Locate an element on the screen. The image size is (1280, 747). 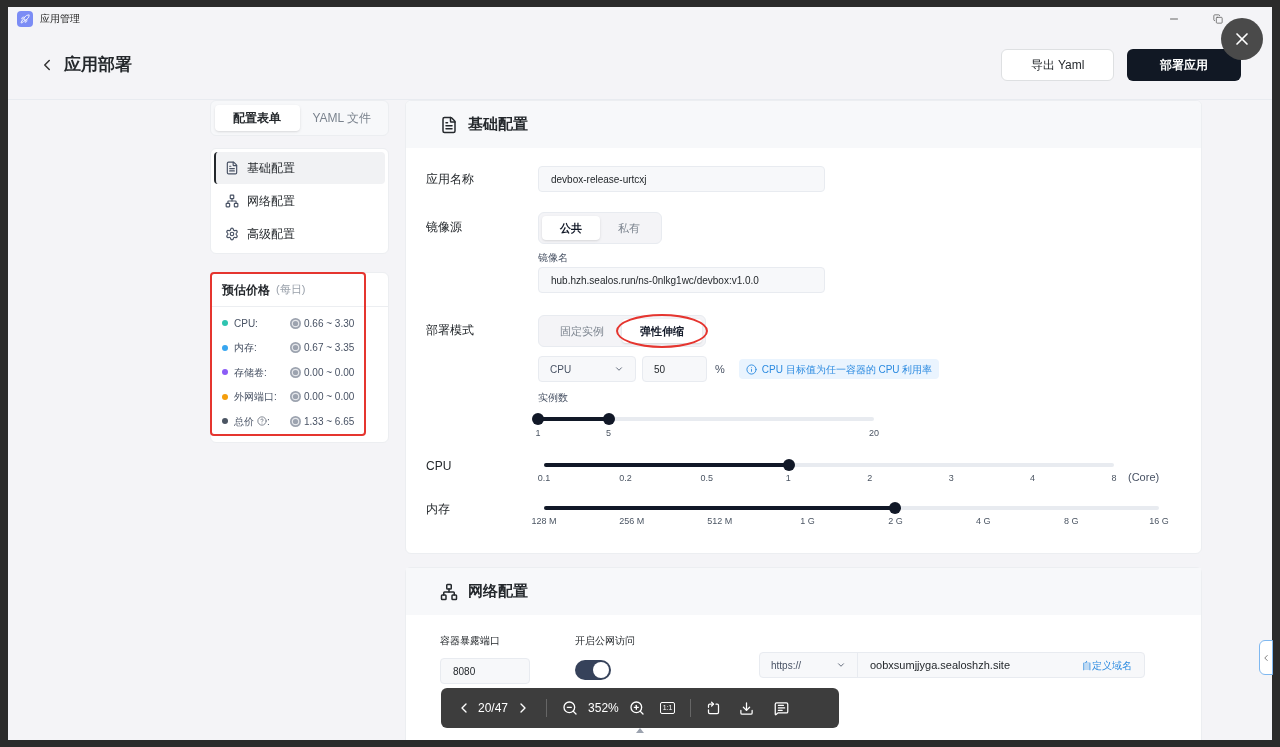
unit-label: % is located at coordinates (720, 369).